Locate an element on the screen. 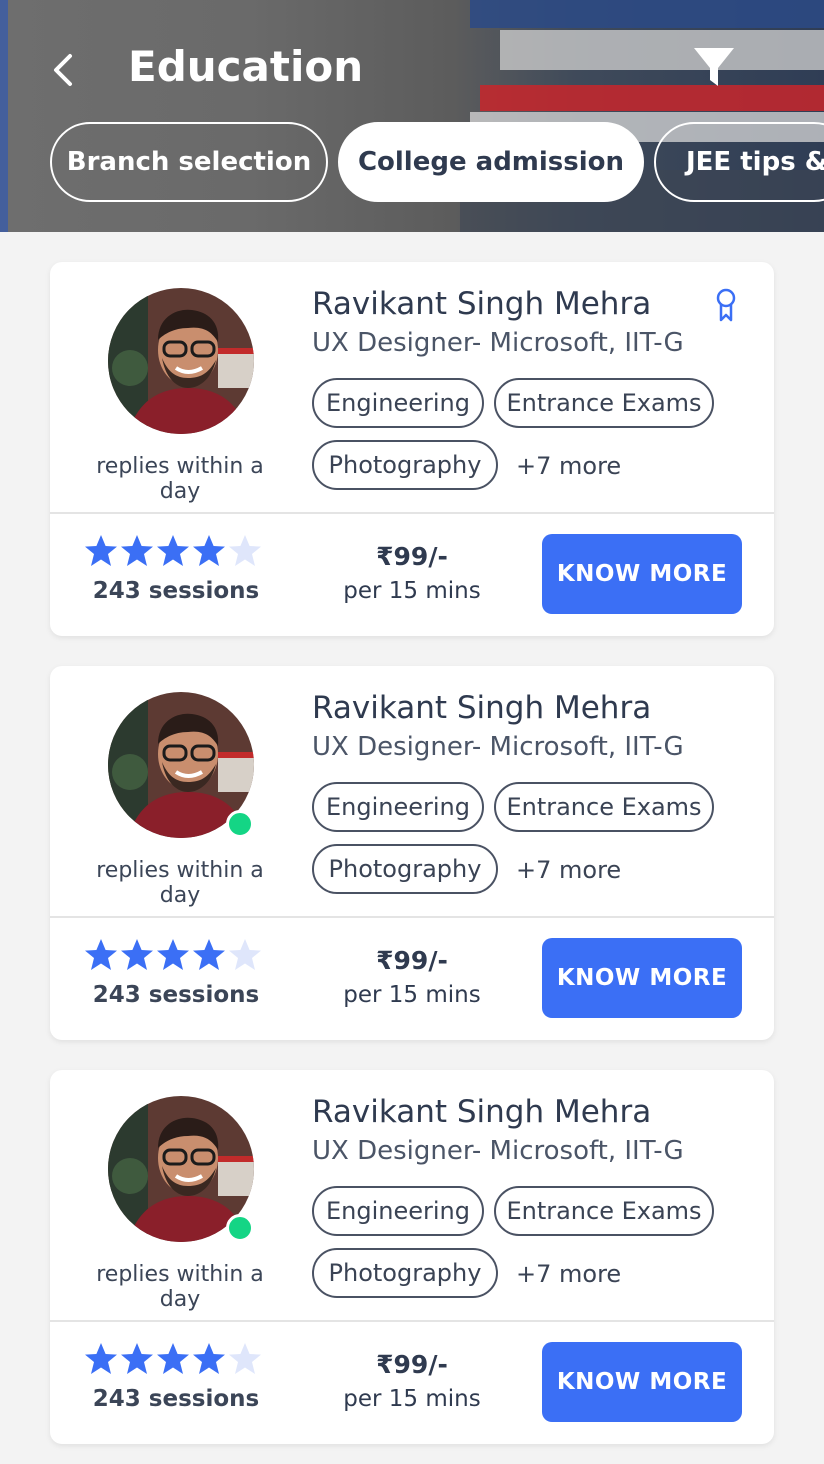  award-ribbon-icon is located at coordinates (726, 305).